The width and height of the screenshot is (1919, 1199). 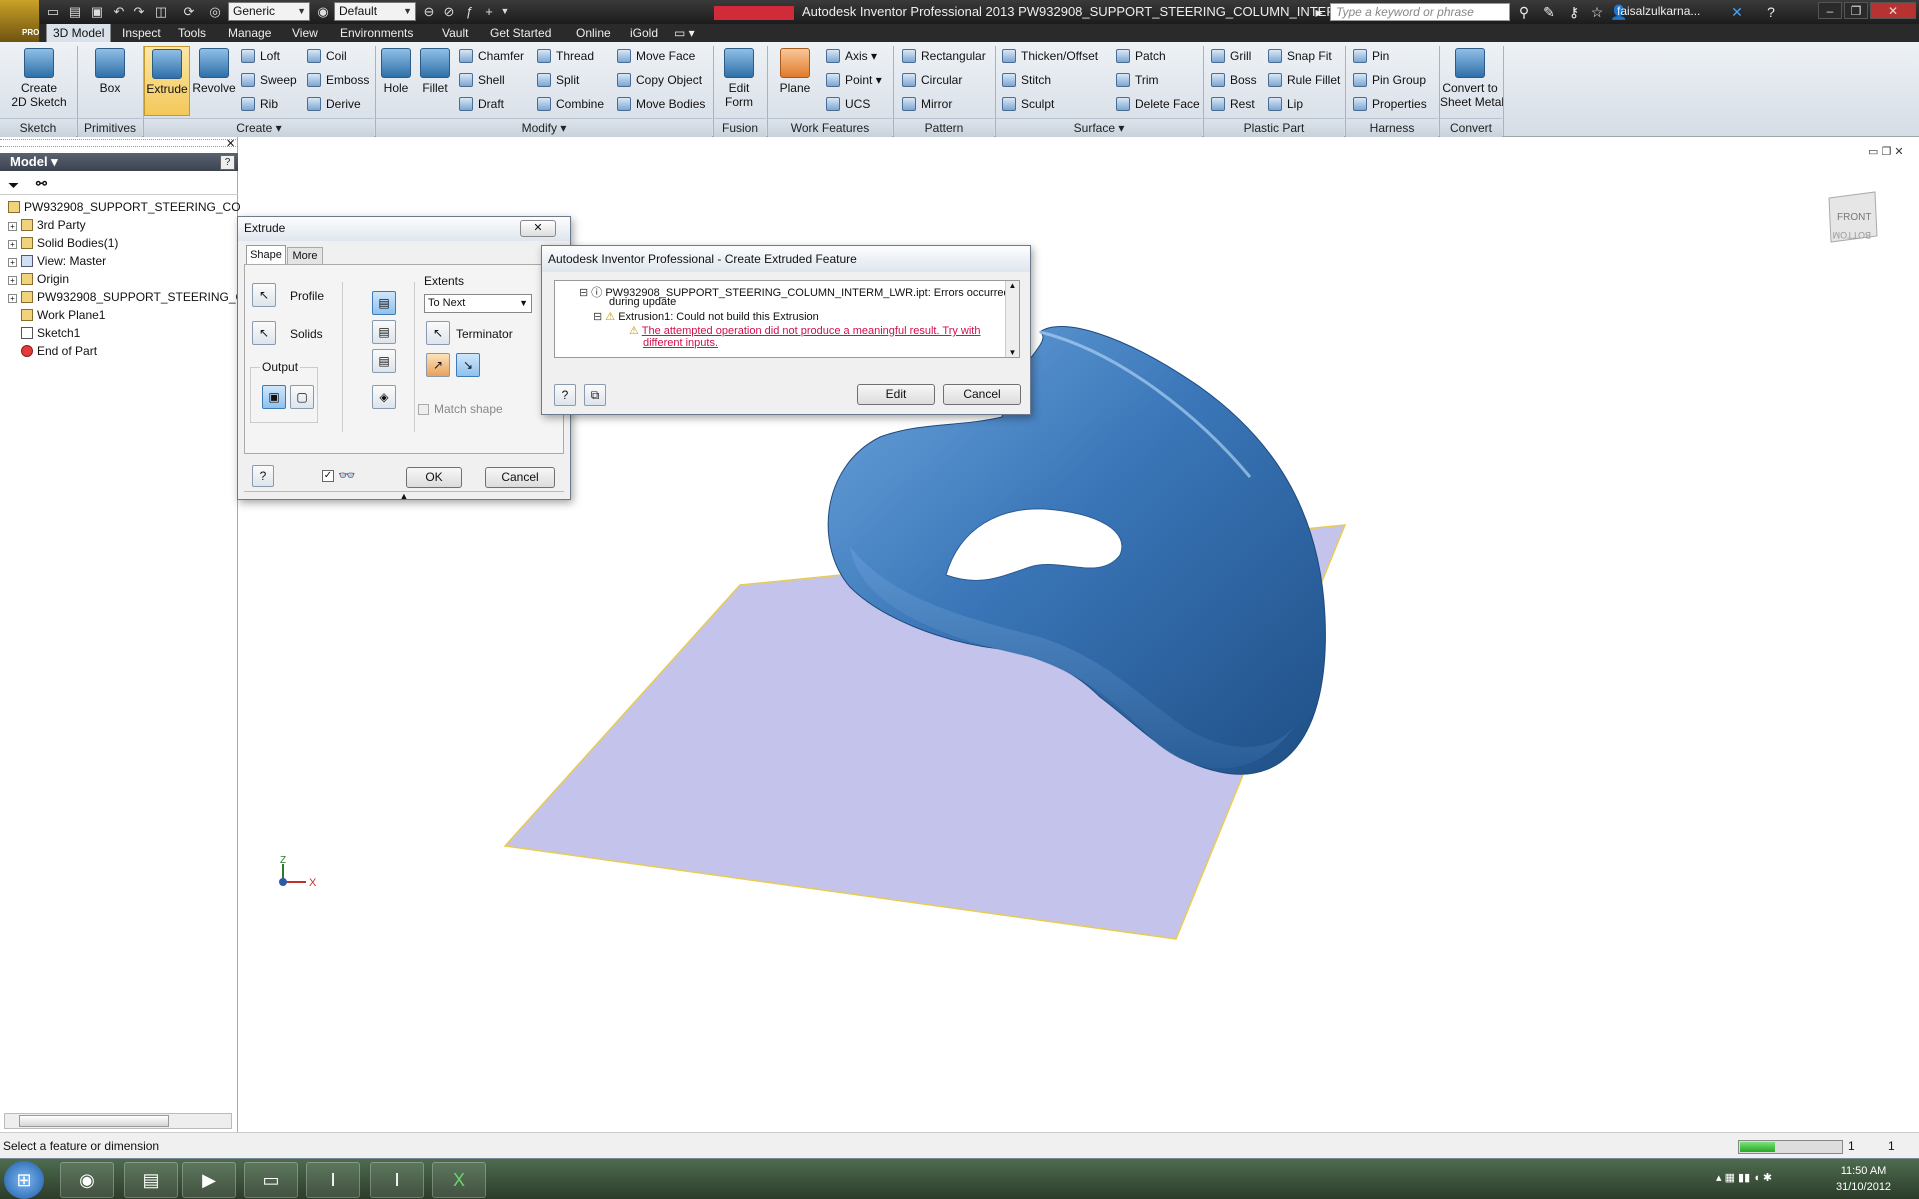 I want to click on error-help-button: ?, so click(x=565, y=395).